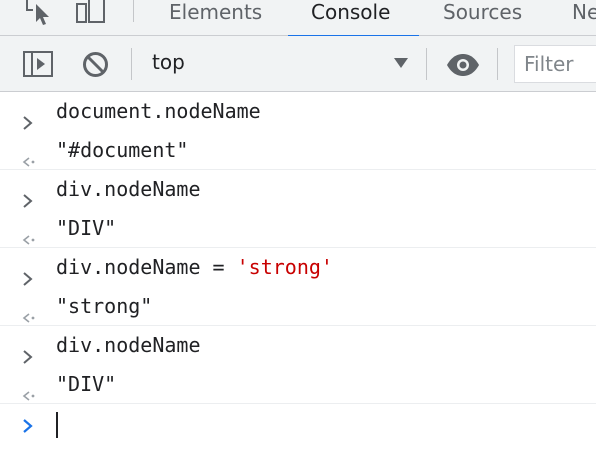 This screenshot has width=596, height=461. What do you see at coordinates (128, 267) in the screenshot?
I see `console-input-expression: div.nodeName` at bounding box center [128, 267].